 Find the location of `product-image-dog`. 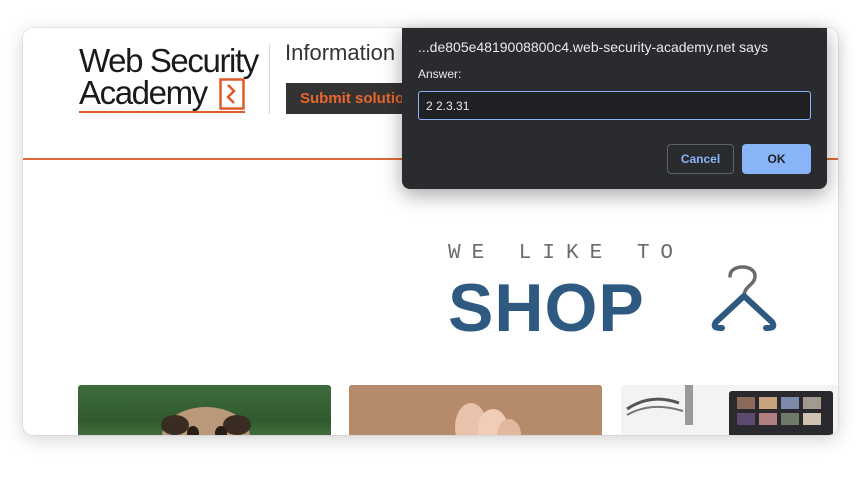

product-image-dog is located at coordinates (204, 410).